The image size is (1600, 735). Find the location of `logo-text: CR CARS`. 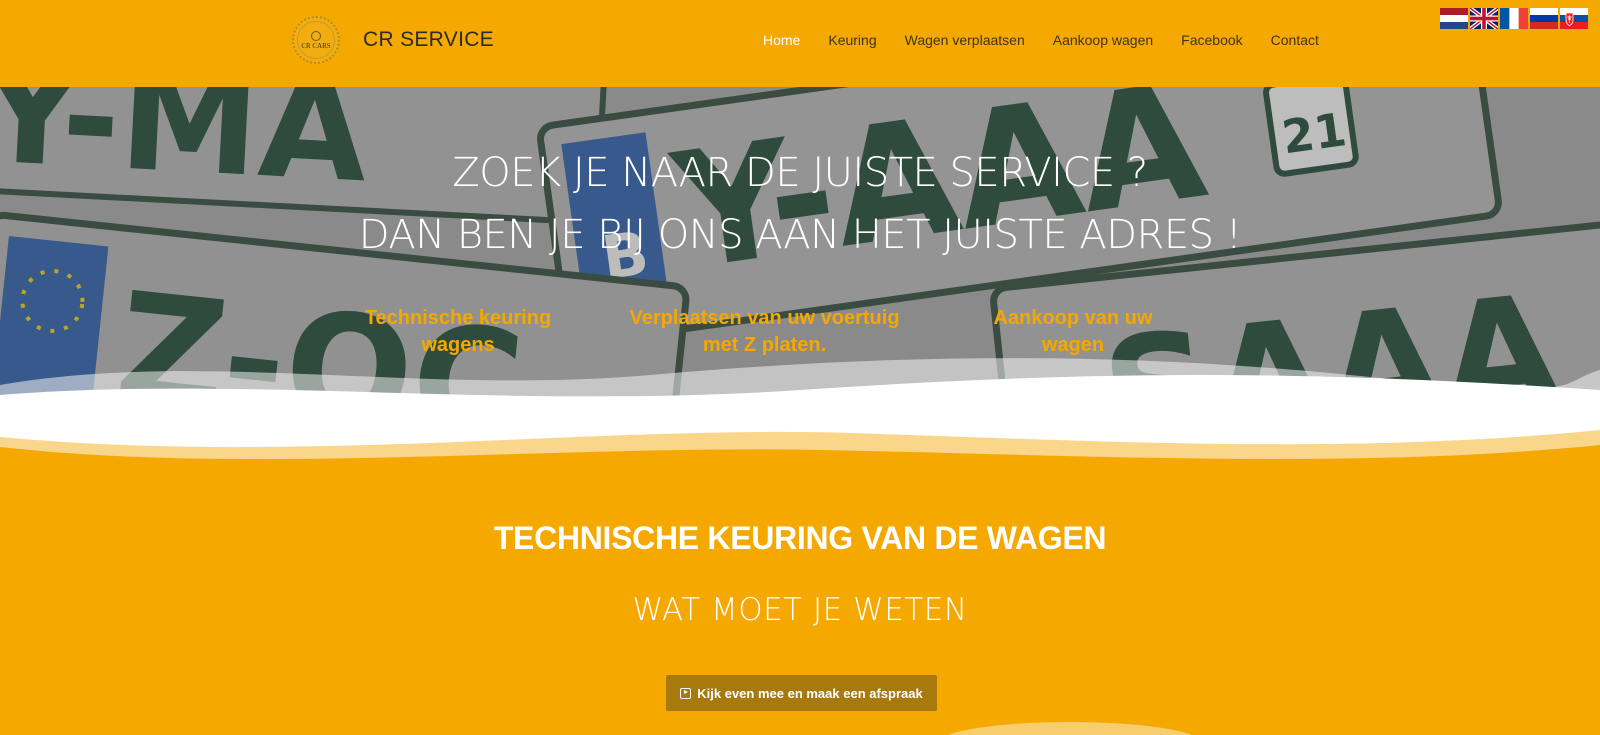

logo-text: CR CARS is located at coordinates (316, 45).